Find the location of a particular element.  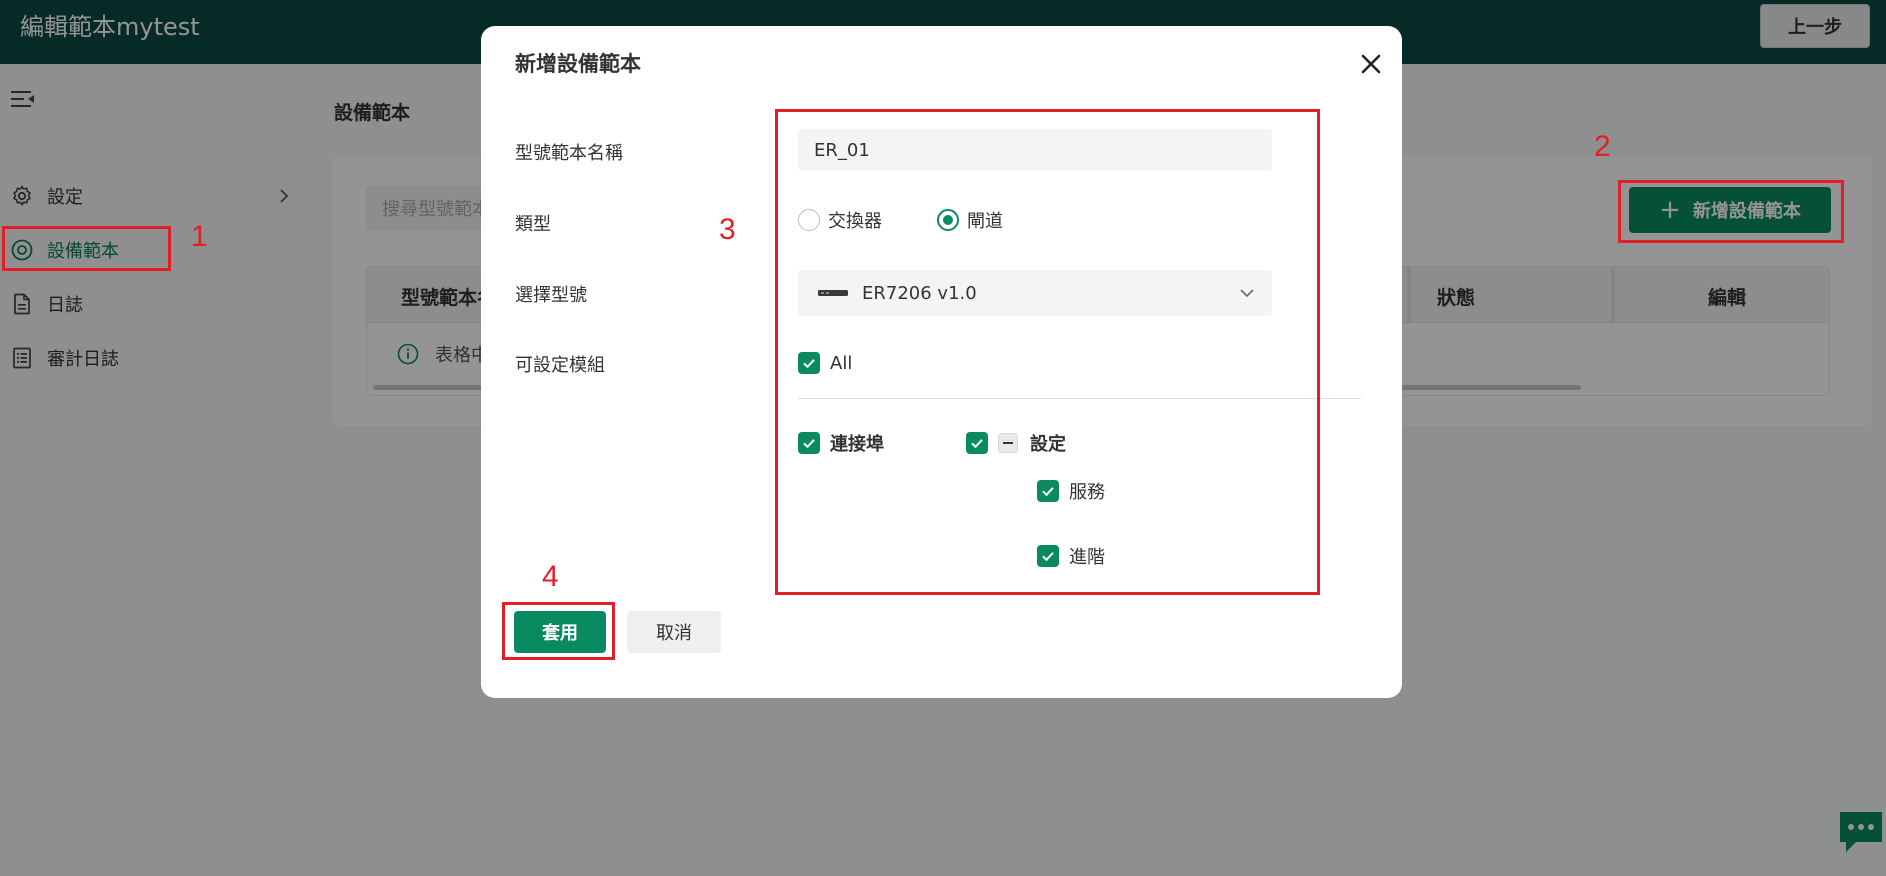

type-label: 類型 is located at coordinates (533, 224).